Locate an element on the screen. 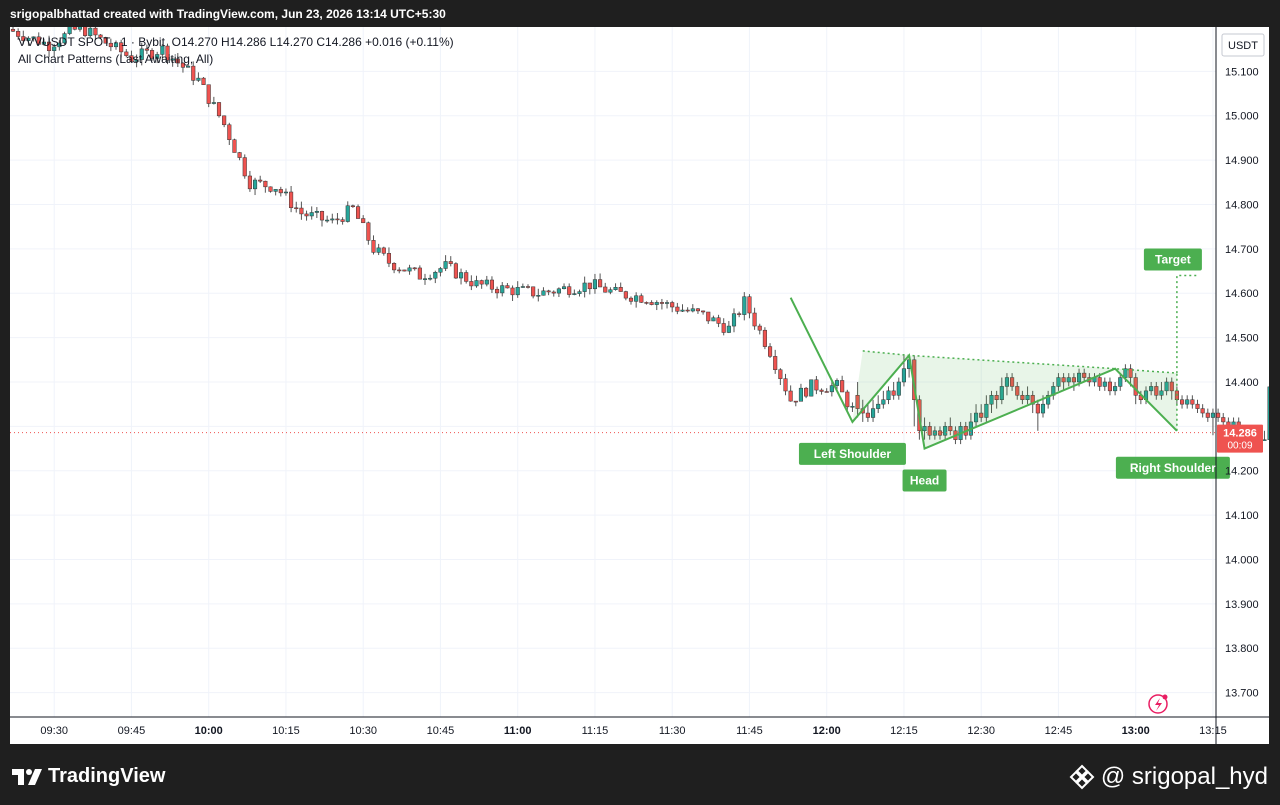 The image size is (1280, 805). price-tick: 14.000 is located at coordinates (1242, 560).